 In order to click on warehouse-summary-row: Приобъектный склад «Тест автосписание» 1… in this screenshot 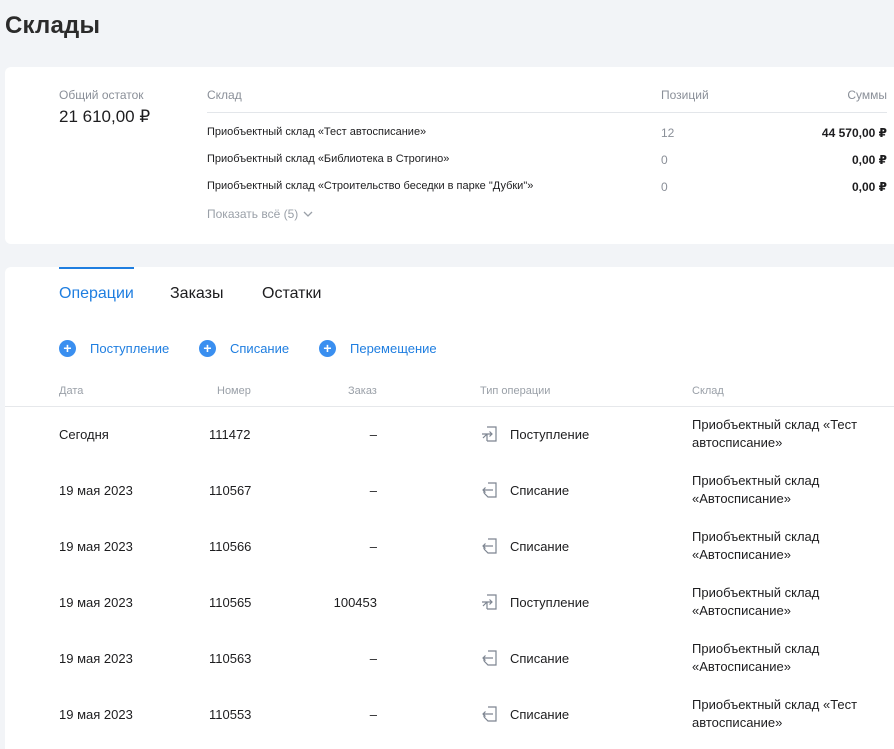, I will do `click(547, 130)`.